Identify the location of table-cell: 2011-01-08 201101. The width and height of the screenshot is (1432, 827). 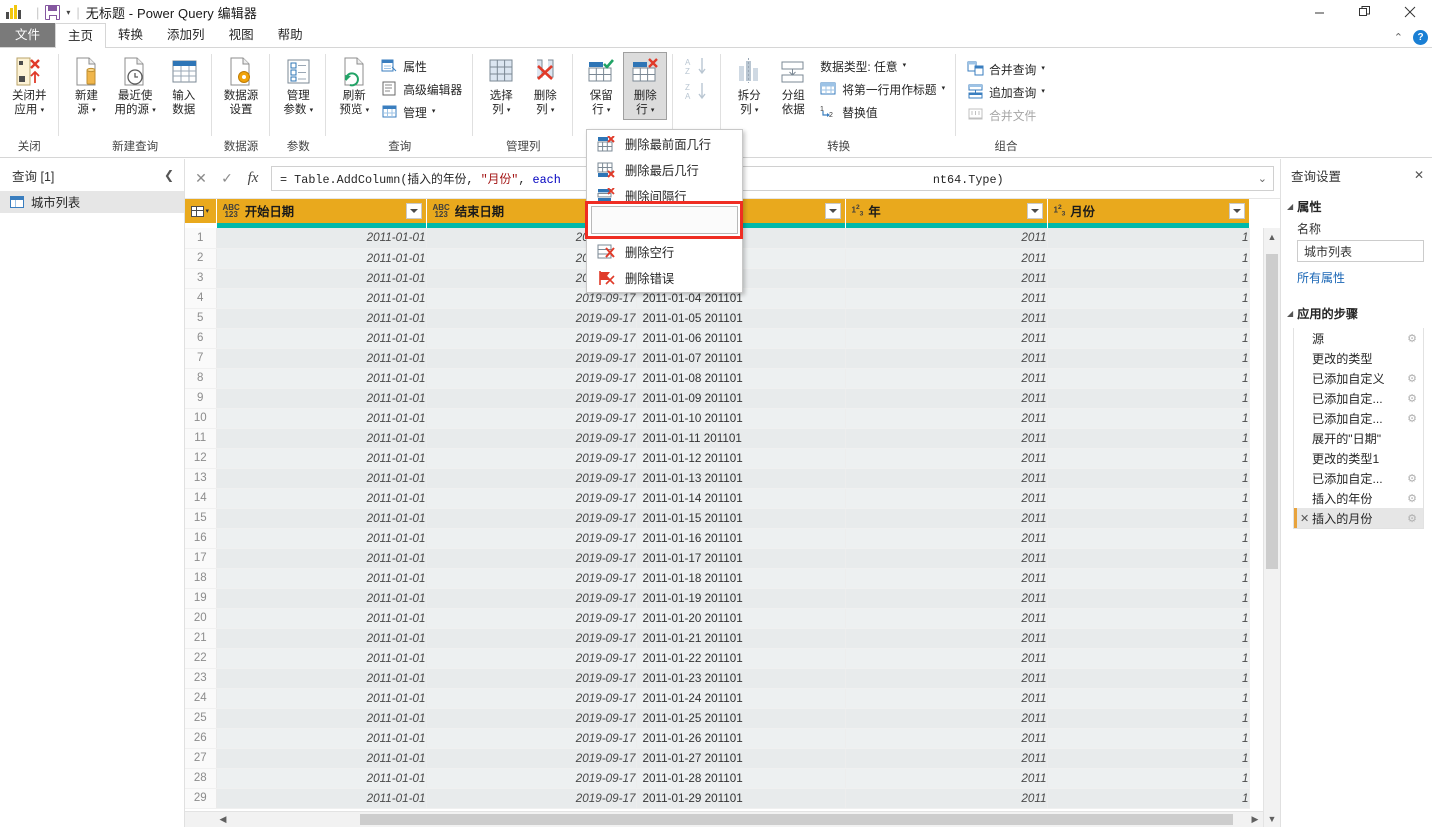
(741, 378).